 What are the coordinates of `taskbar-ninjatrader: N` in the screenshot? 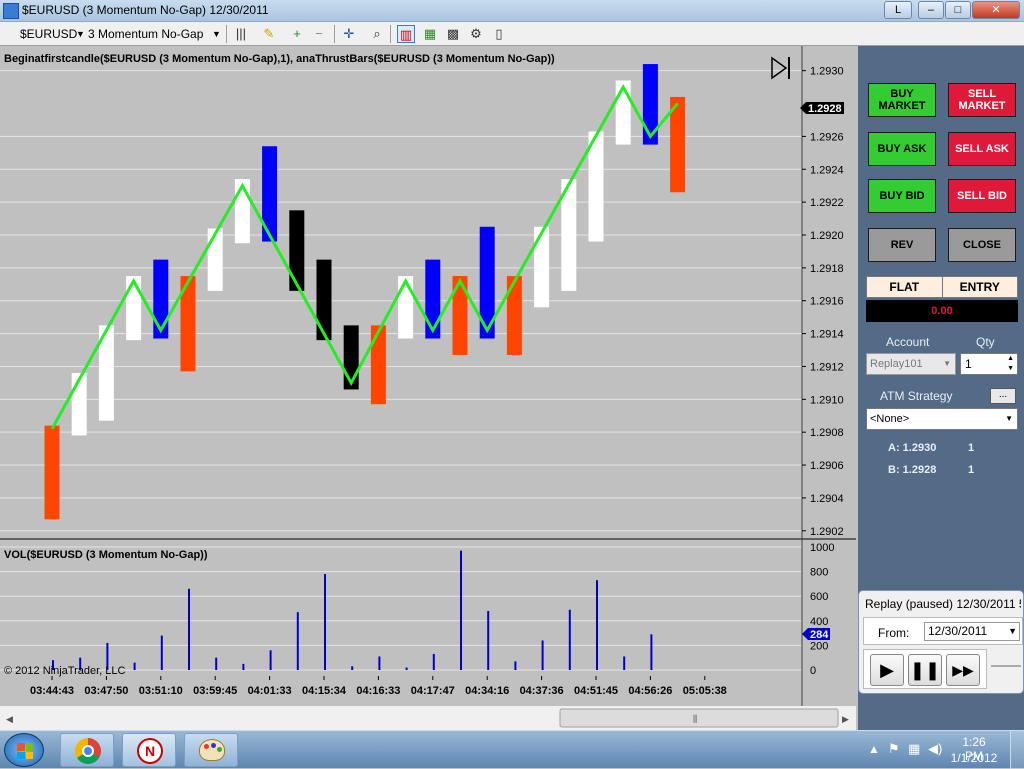 It's located at (149, 750).